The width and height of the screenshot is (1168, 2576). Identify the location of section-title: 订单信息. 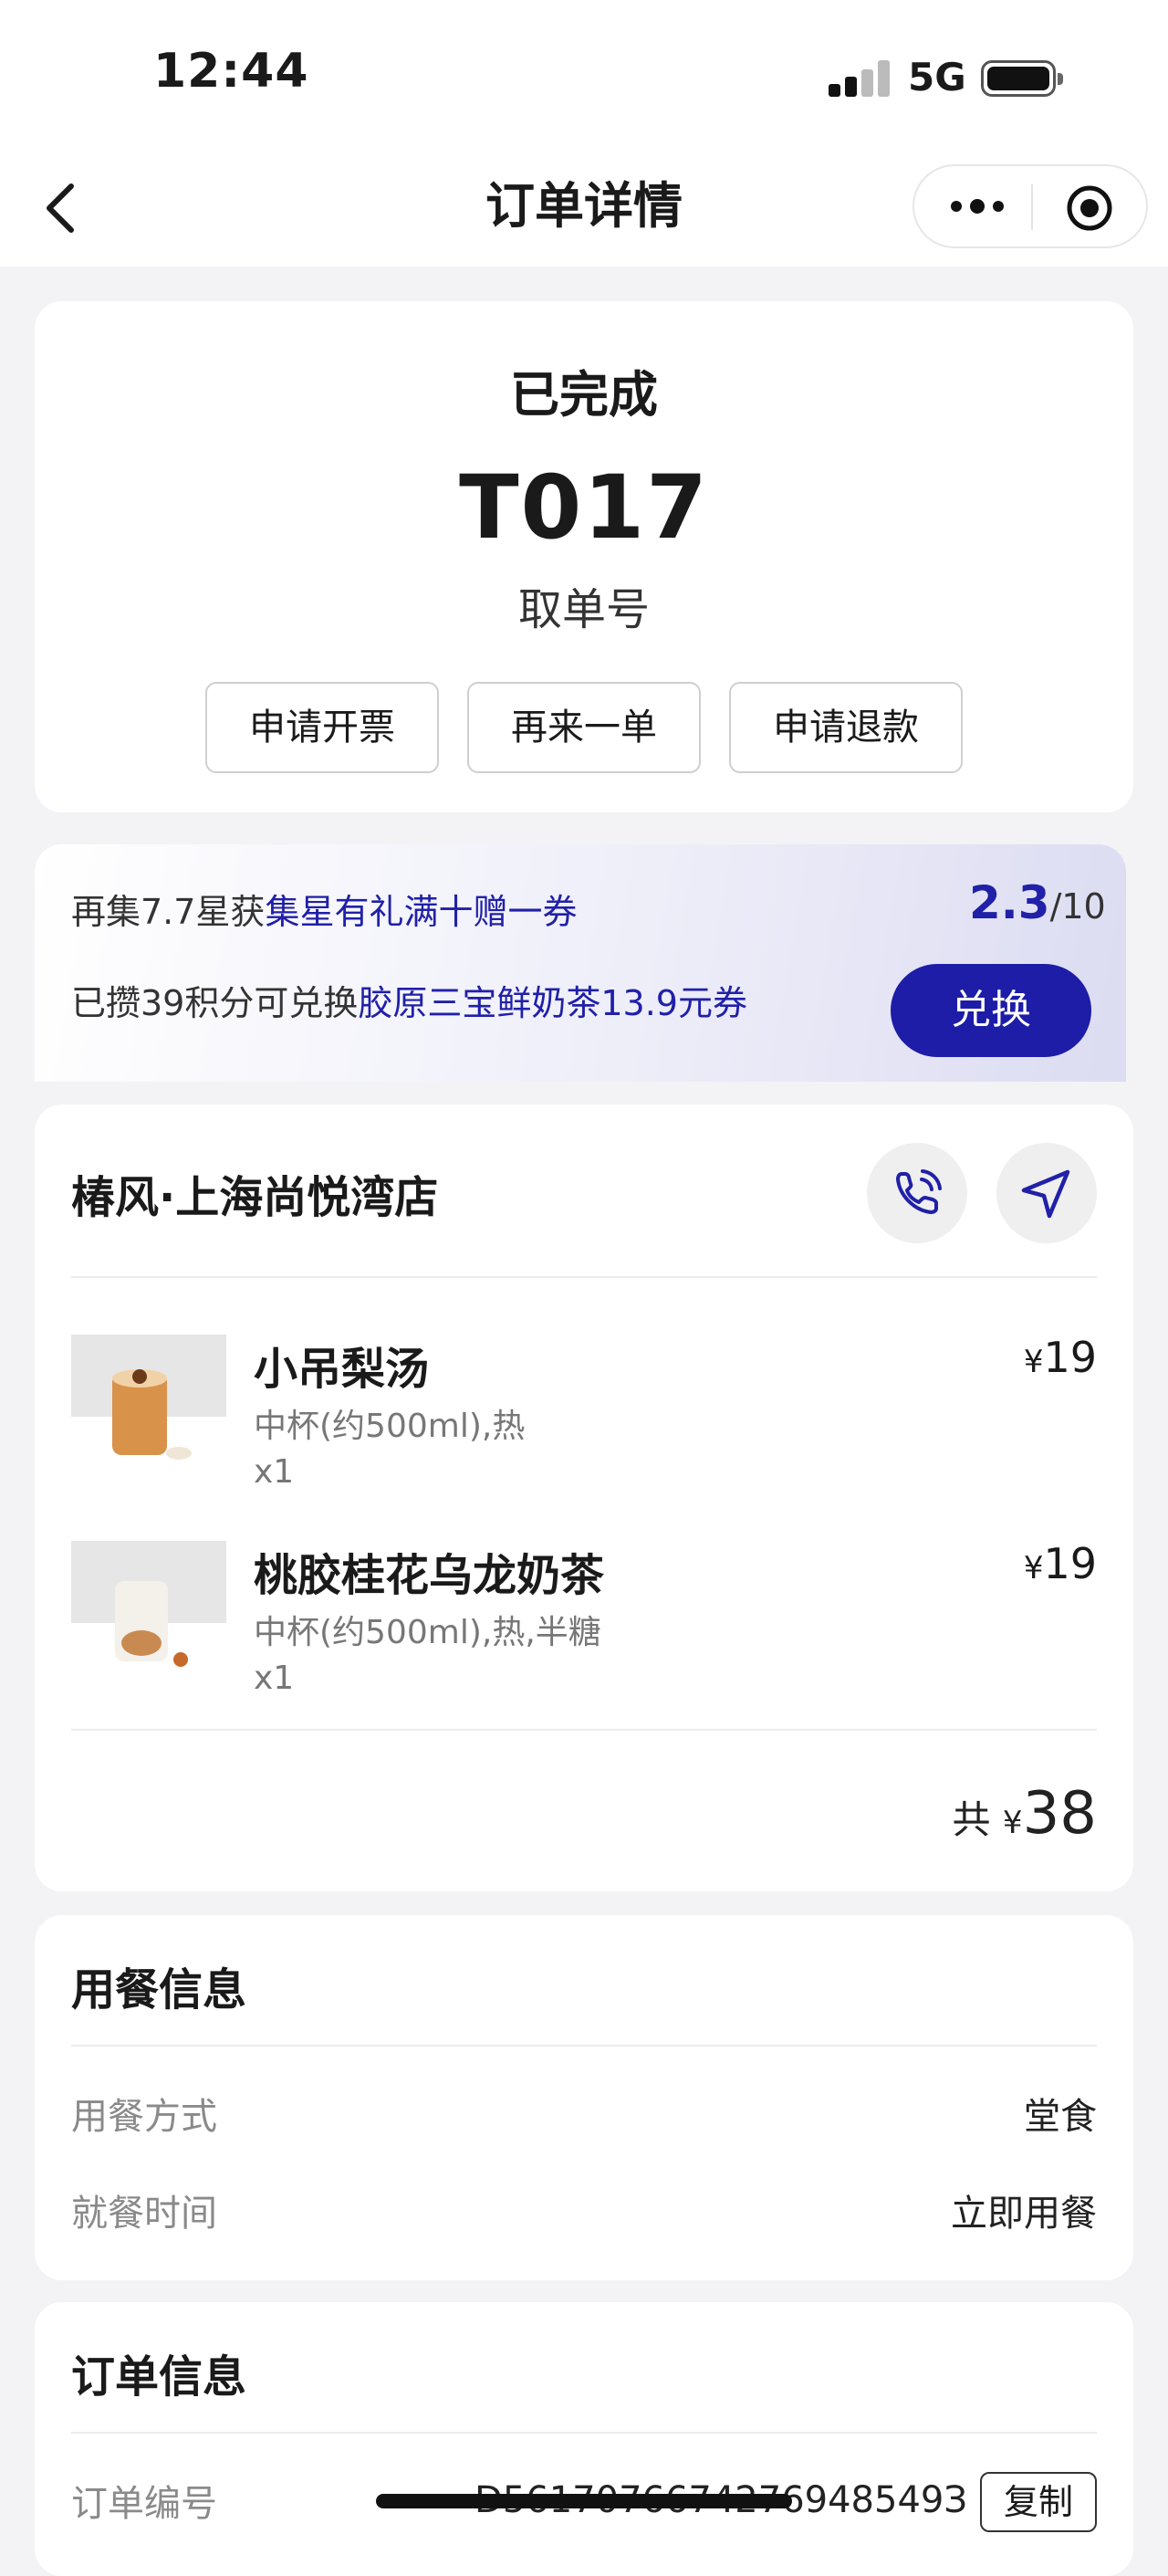
(159, 2377).